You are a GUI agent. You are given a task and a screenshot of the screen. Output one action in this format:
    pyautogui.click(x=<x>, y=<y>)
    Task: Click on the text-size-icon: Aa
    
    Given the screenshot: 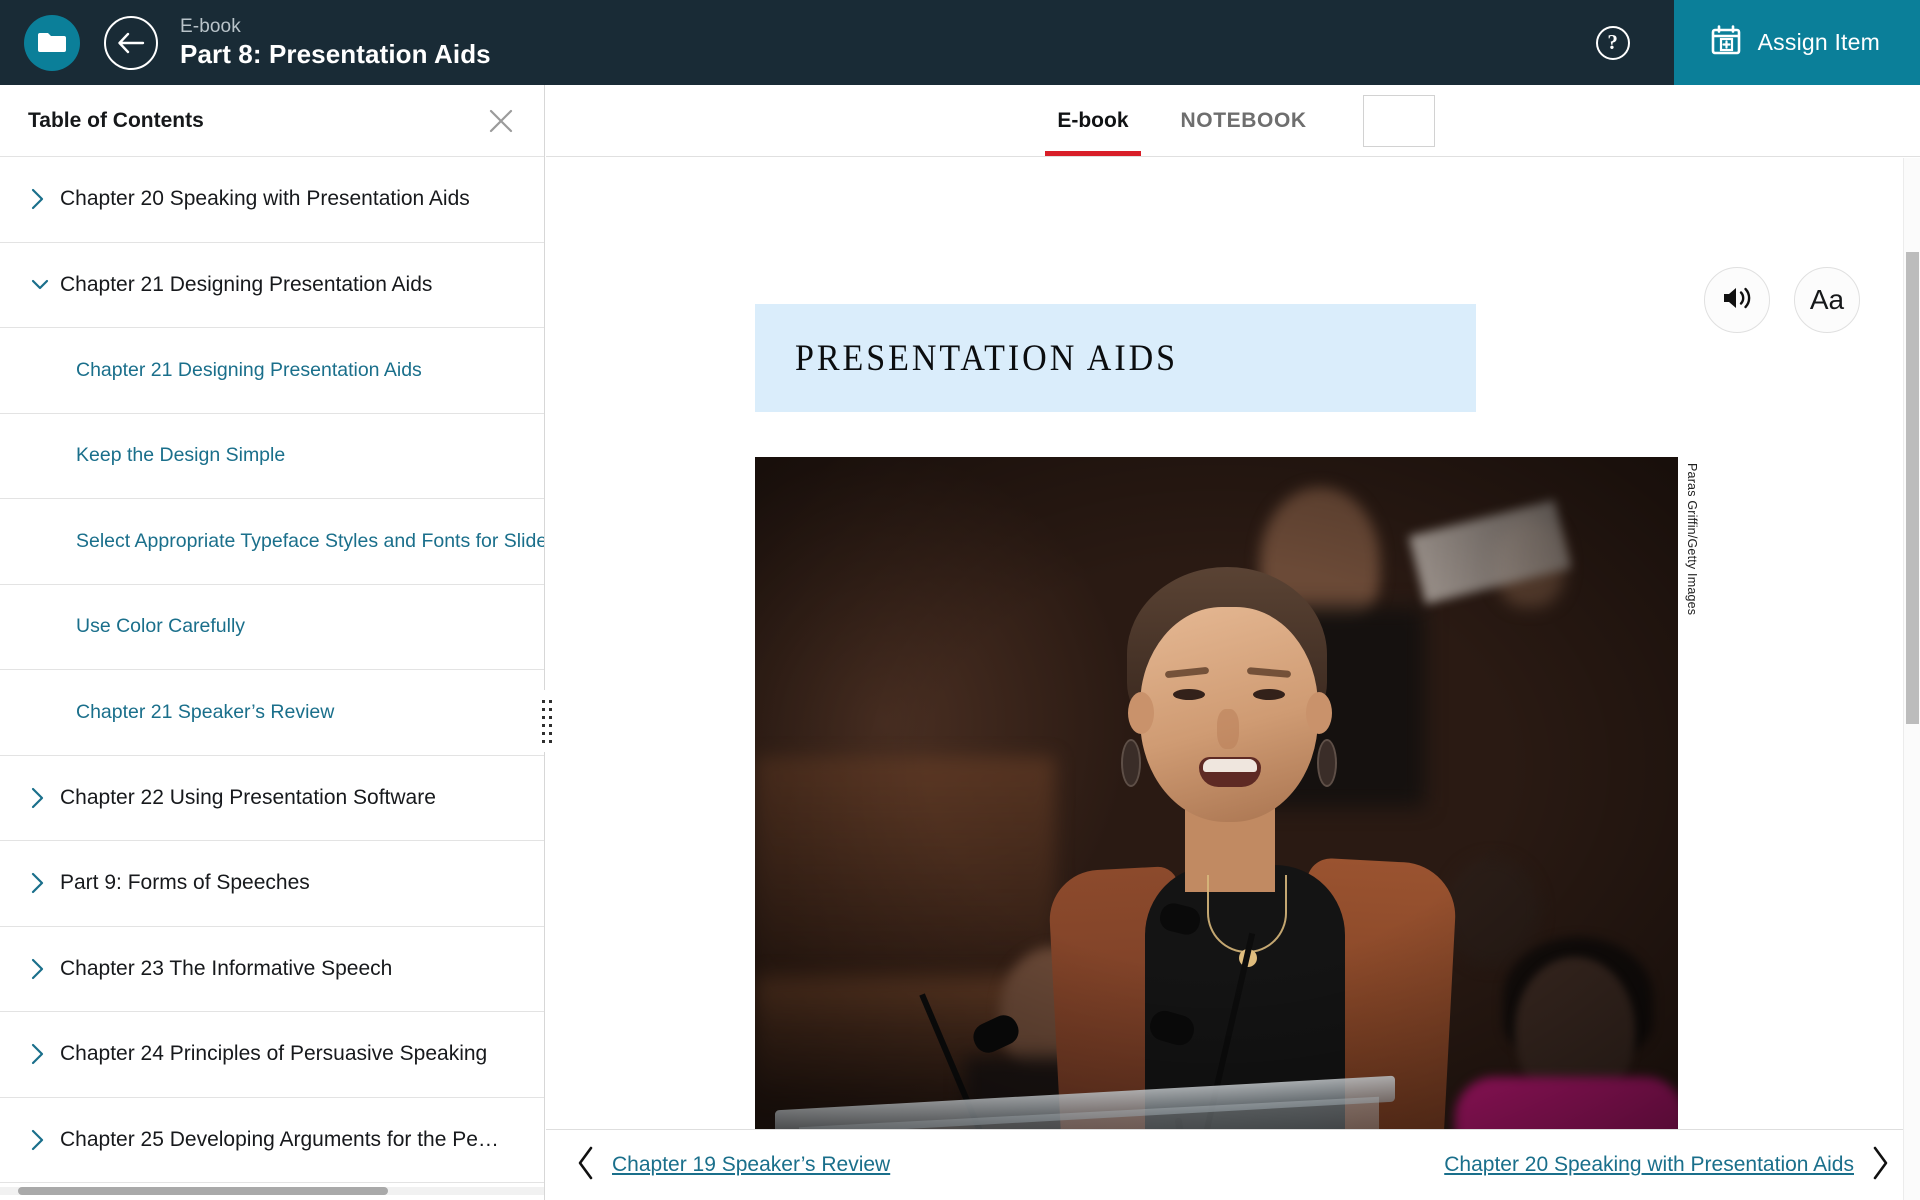 What is the action you would take?
    pyautogui.click(x=1827, y=299)
    